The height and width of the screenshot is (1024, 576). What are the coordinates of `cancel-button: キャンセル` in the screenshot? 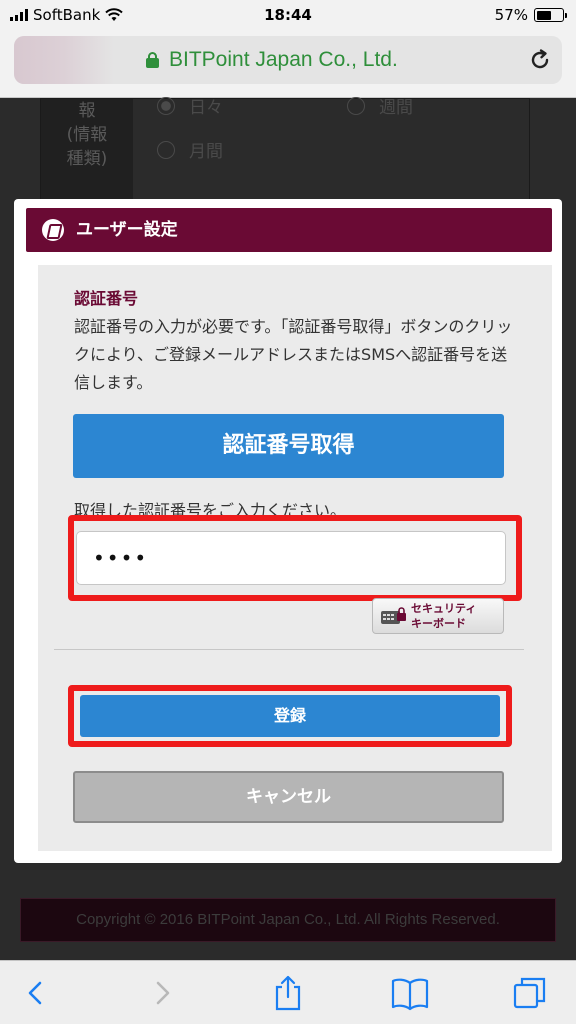 It's located at (288, 797).